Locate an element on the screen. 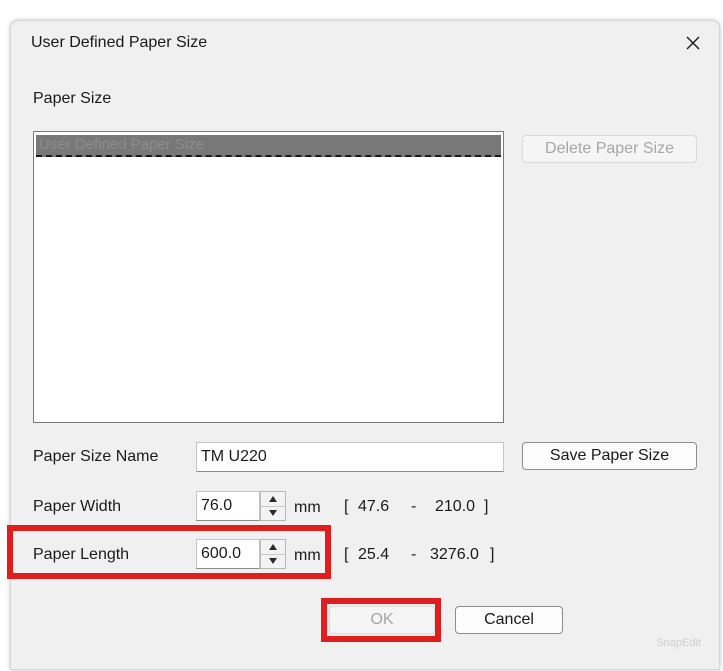  paper-width-range-close: ] is located at coordinates (486, 506).